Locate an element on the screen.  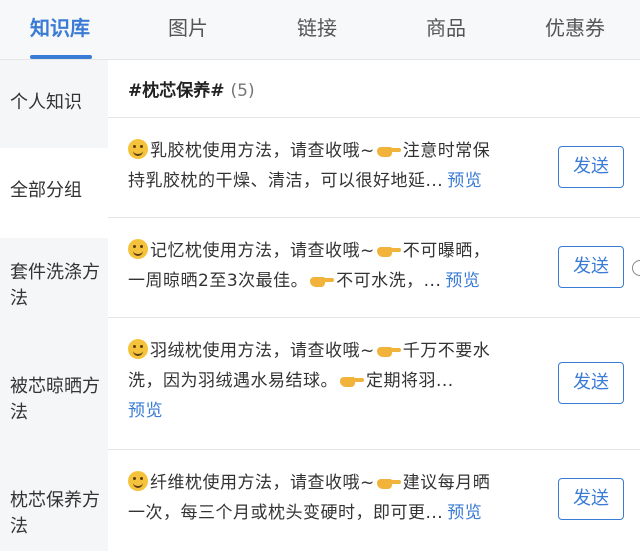
item-text-part: 建议每月晒 is located at coordinates (446, 483).